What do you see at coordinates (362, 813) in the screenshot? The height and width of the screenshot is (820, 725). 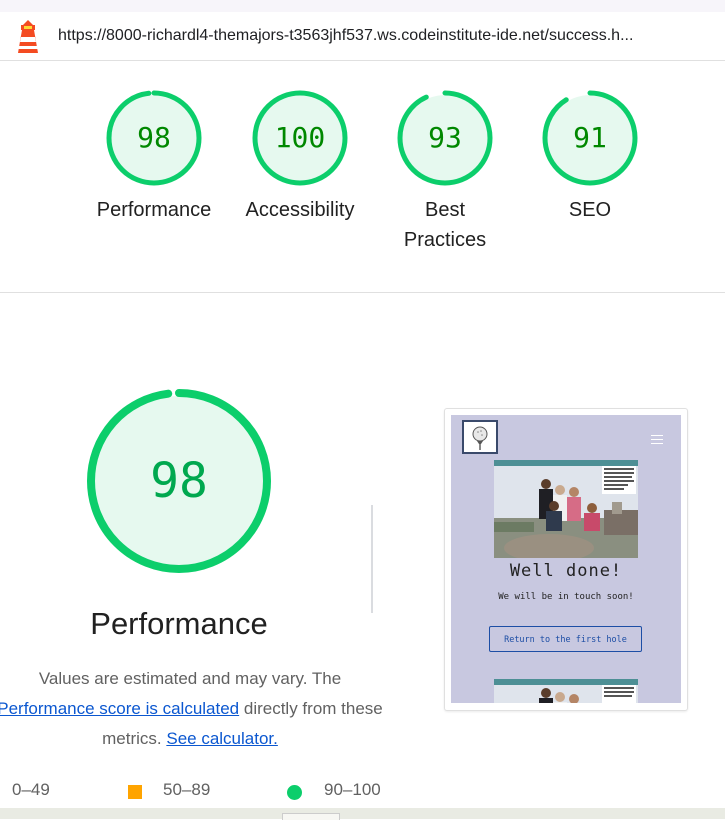 I see `bottom-scrollbar` at bounding box center [362, 813].